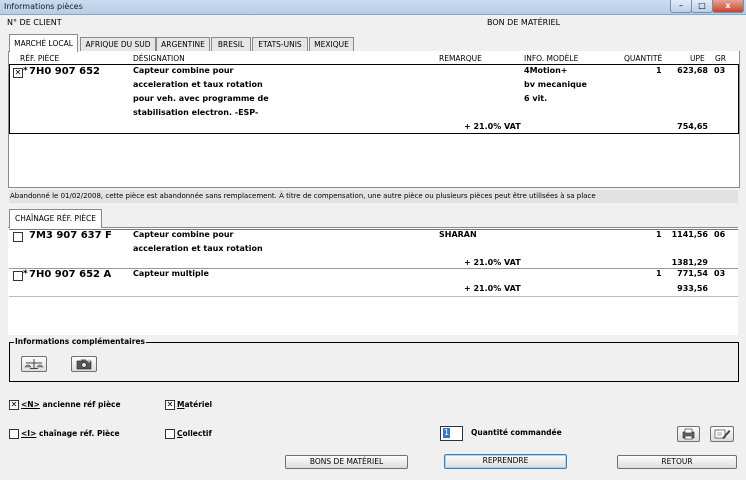 This screenshot has width=746, height=480. Describe the element at coordinates (34, 22) in the screenshot. I see `client-number-label: N° DE CLIENT` at that location.